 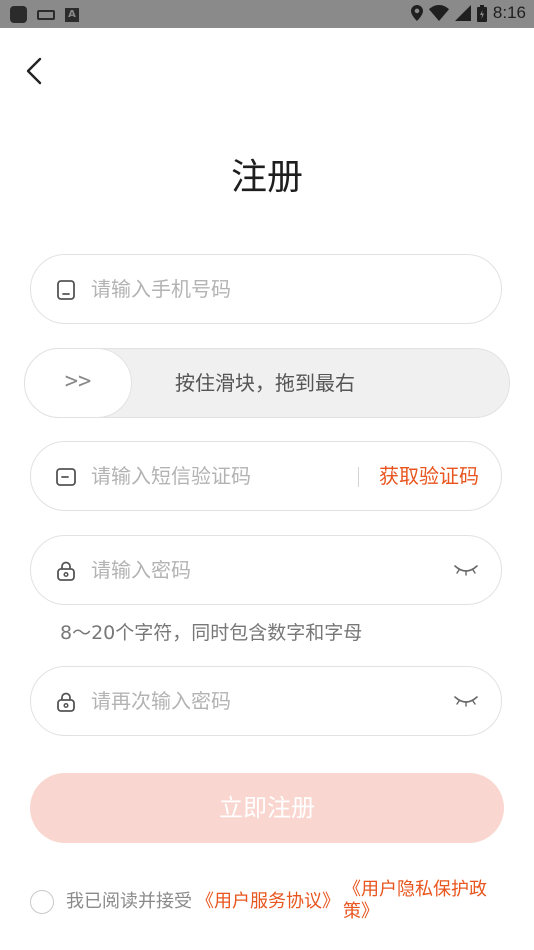 I want to click on clock: 8:16, so click(x=509, y=12).